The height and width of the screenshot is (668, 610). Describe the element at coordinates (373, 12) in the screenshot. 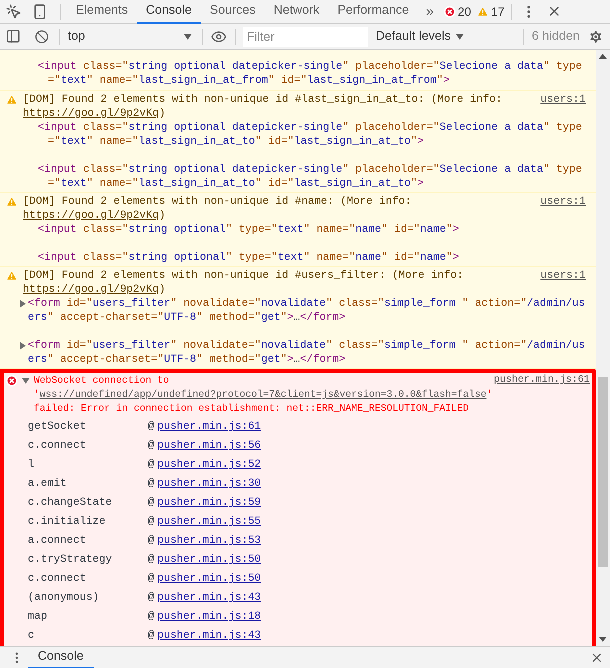

I see `panel-tab: Performance` at that location.